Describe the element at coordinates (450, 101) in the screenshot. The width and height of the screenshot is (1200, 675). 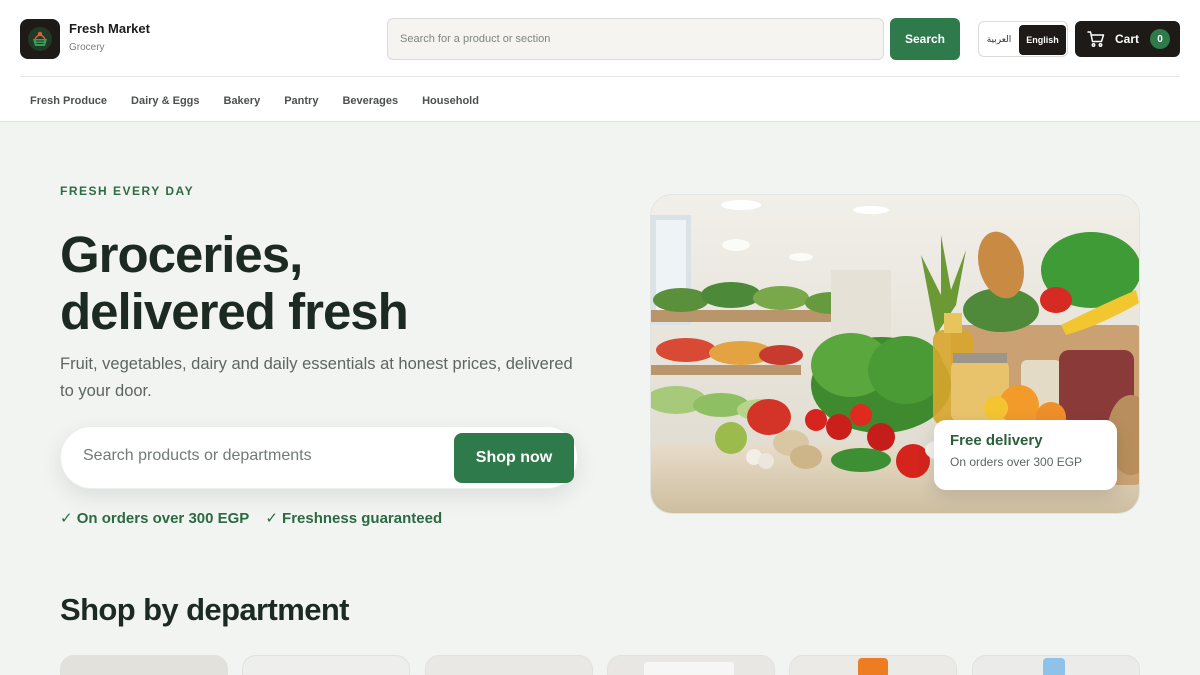
I see `nav-item-household: Household` at that location.